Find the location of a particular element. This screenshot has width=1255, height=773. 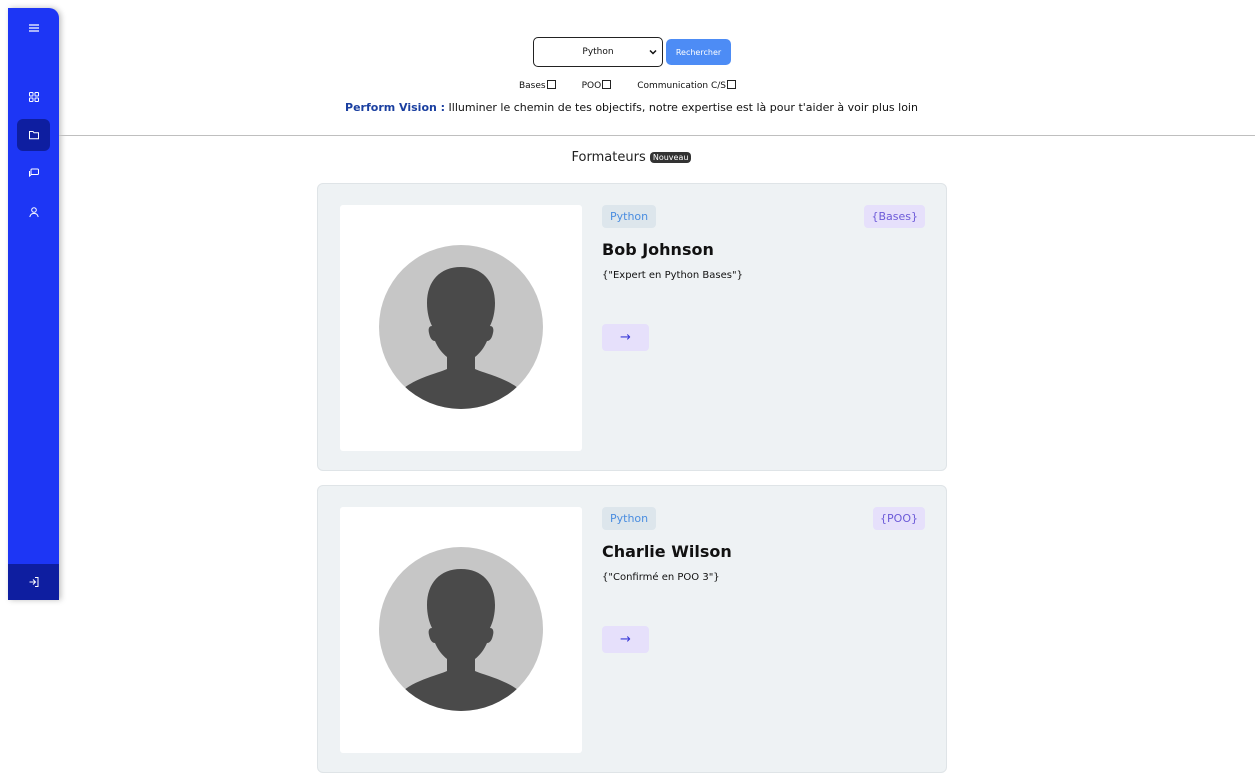

level-tag: {Bases} is located at coordinates (894, 216).